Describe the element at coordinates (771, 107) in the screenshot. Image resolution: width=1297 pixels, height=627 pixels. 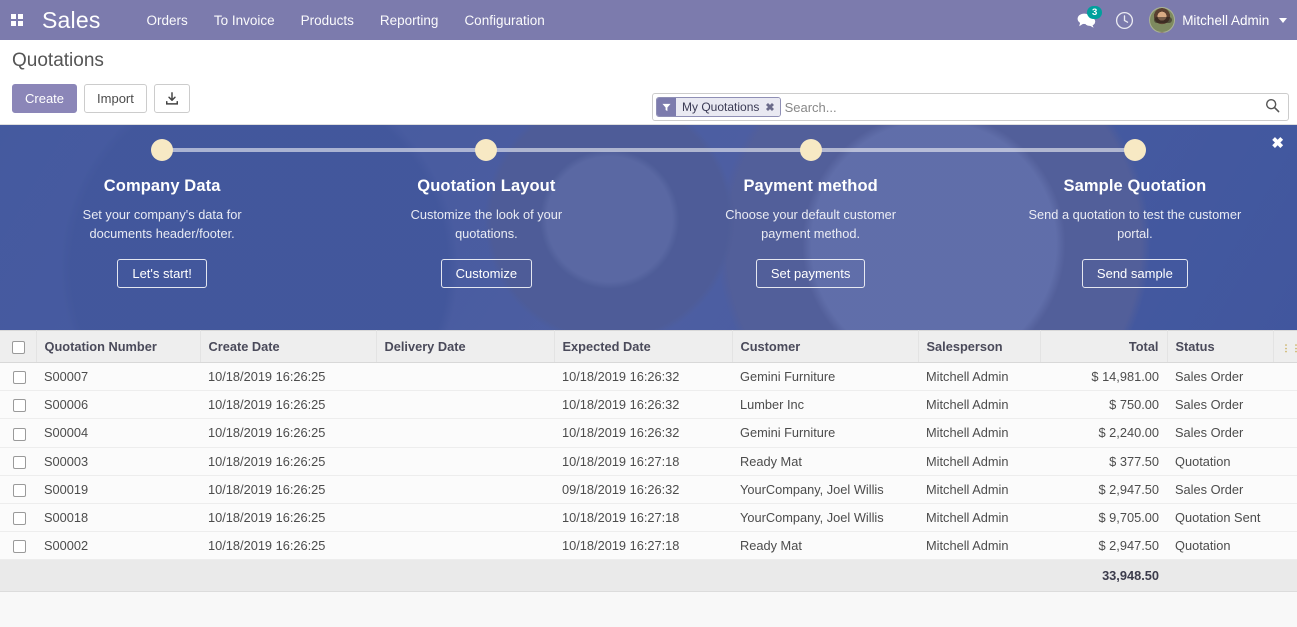
I see `close-icon: ✖` at that location.